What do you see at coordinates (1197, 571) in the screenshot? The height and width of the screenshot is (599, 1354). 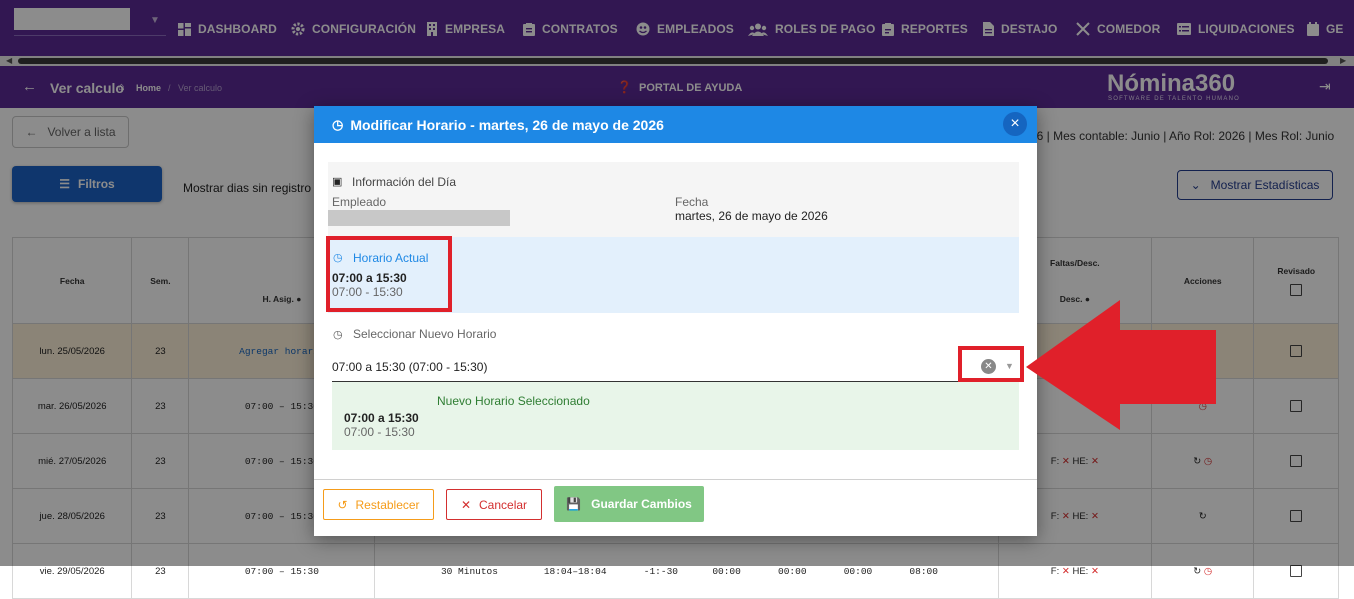 I see `refresh-icon: ↻` at bounding box center [1197, 571].